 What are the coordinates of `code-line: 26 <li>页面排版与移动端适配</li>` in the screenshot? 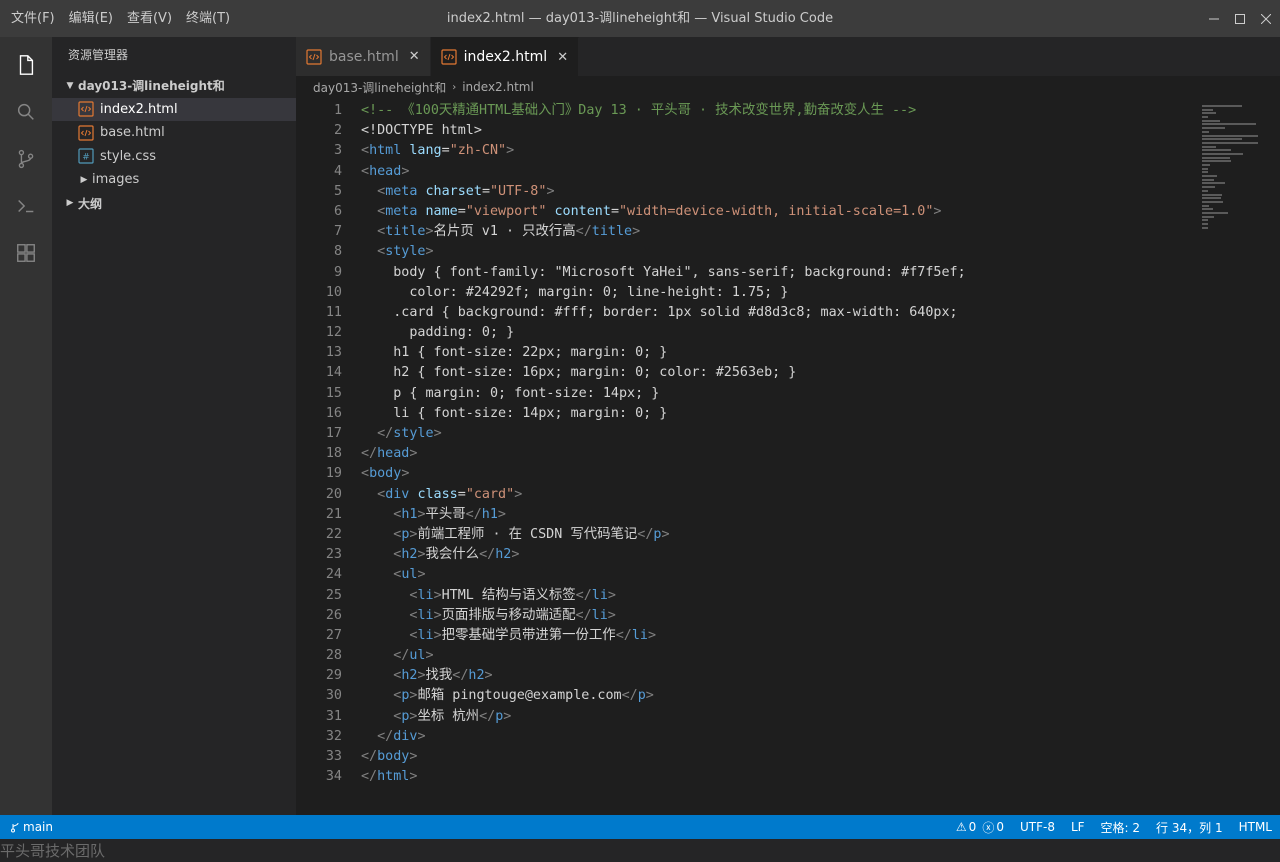 It's located at (746, 616).